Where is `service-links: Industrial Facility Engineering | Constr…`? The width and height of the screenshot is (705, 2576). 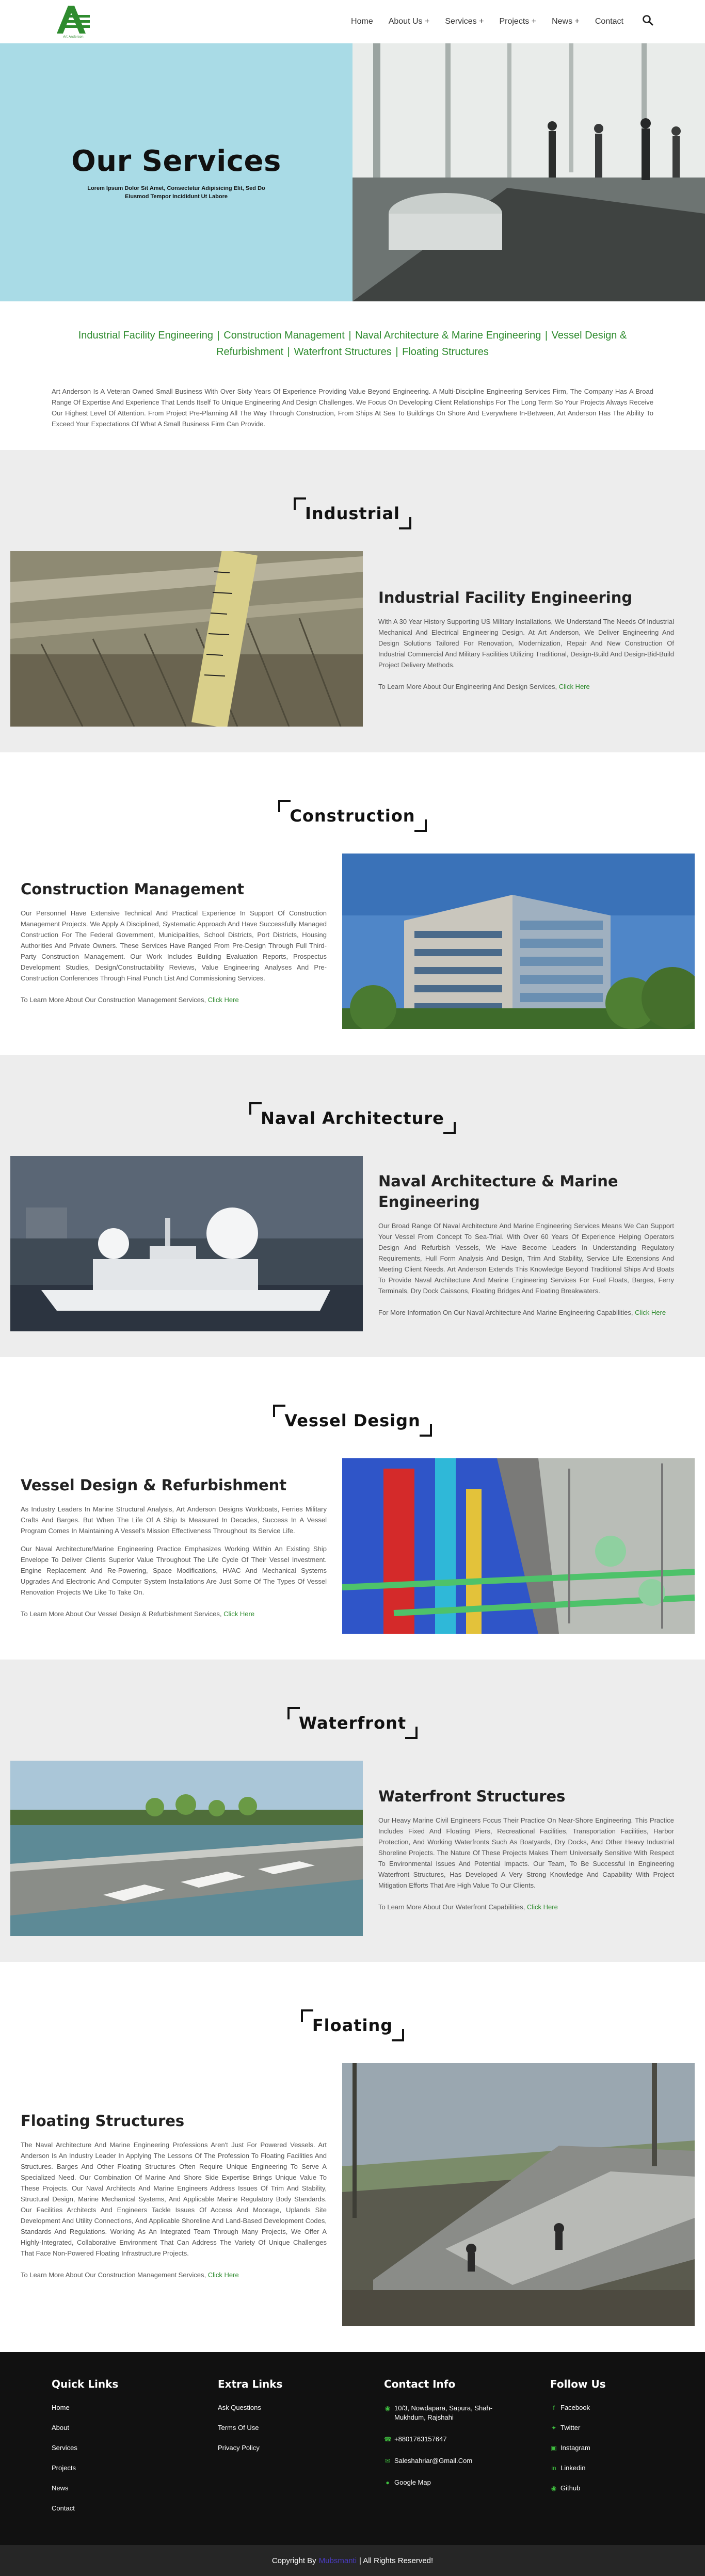 service-links: Industrial Facility Engineering | Constr… is located at coordinates (352, 344).